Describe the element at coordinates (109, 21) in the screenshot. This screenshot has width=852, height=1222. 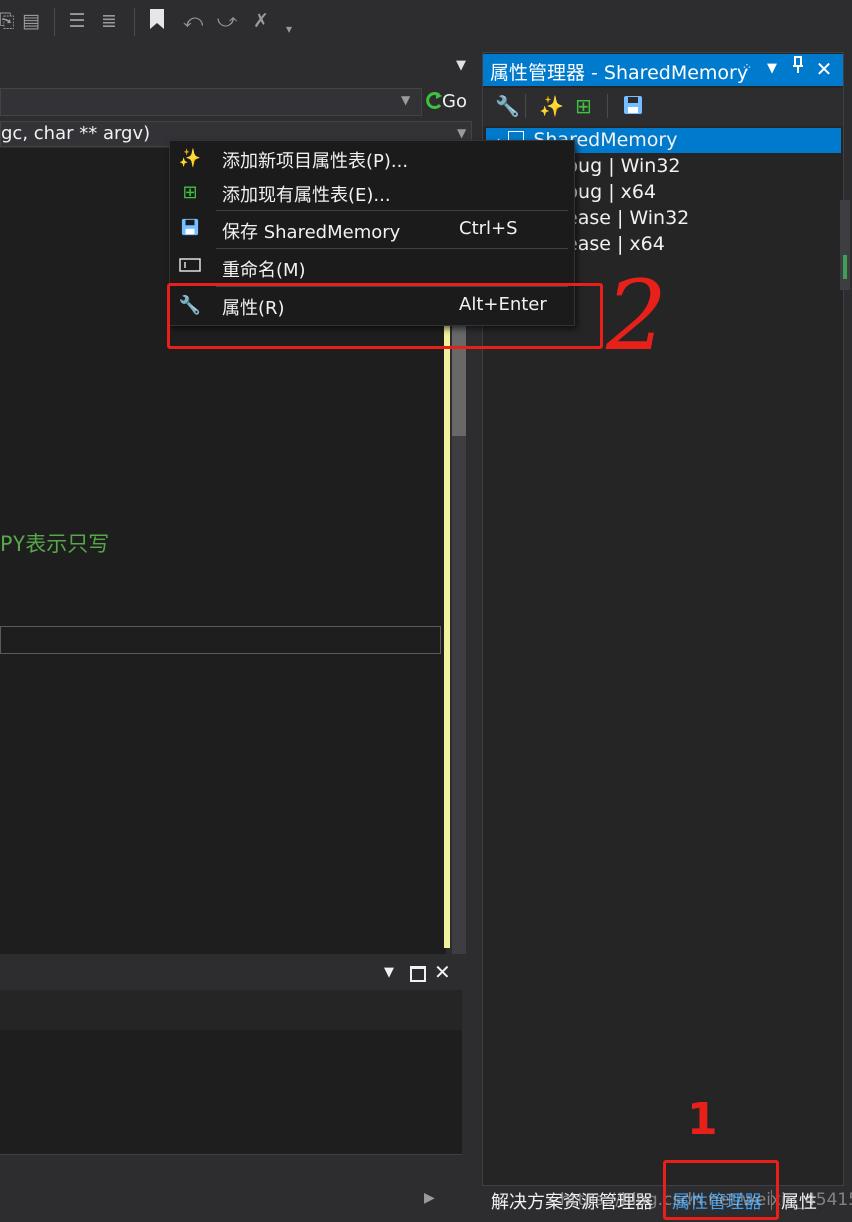
I see `indent-icon: ≣` at that location.